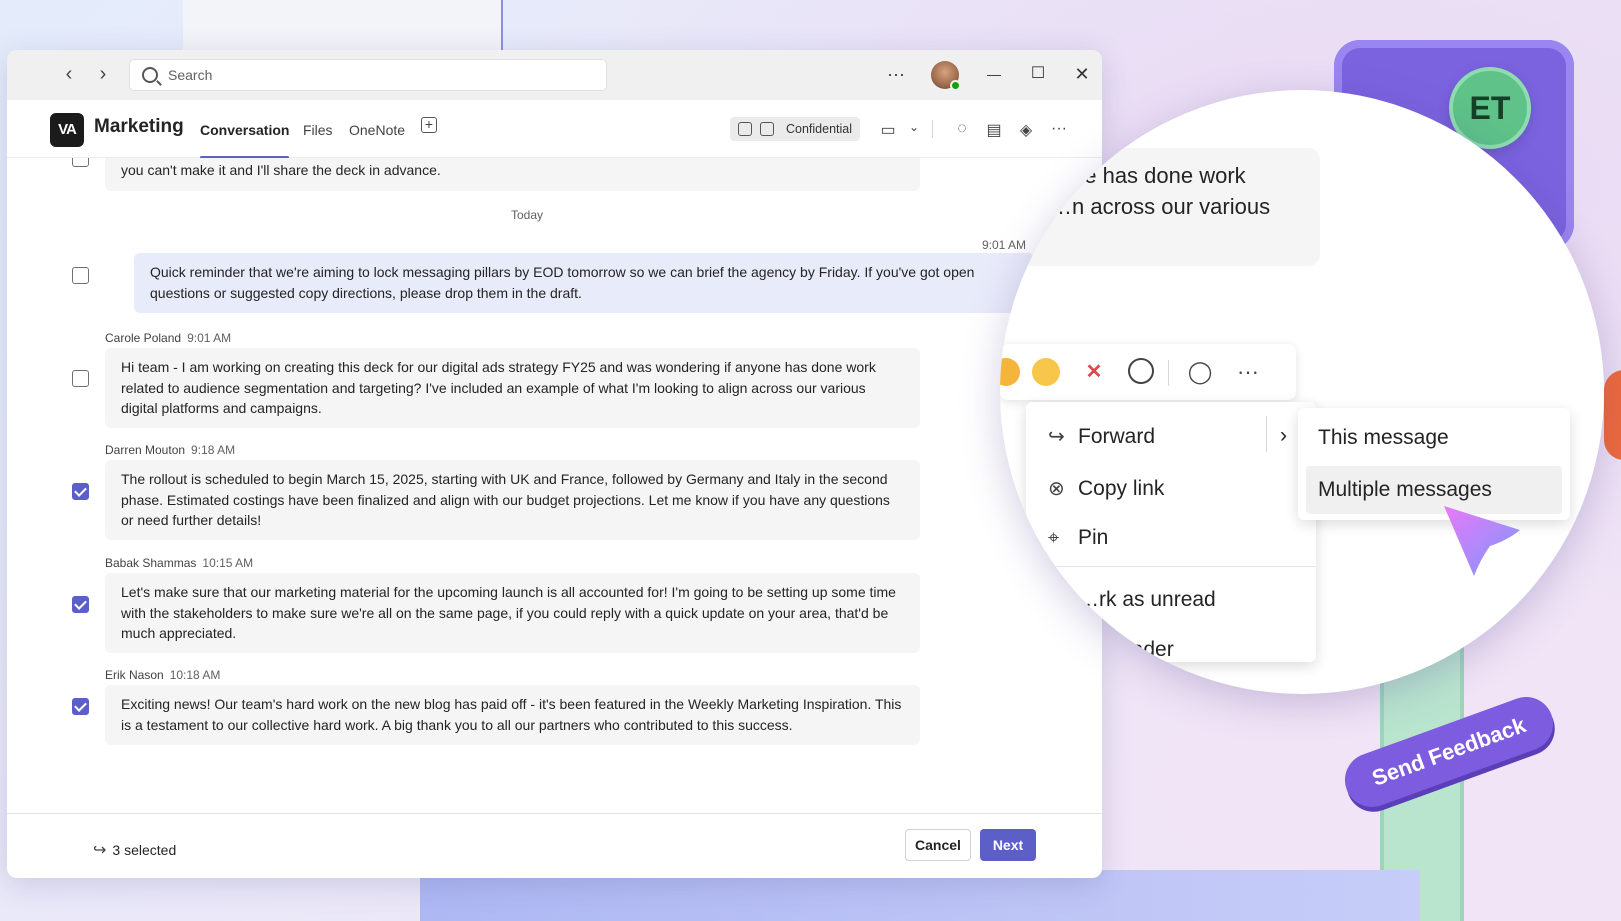 The width and height of the screenshot is (1621, 921). I want to click on author-name: Babak Shammas, so click(151, 563).